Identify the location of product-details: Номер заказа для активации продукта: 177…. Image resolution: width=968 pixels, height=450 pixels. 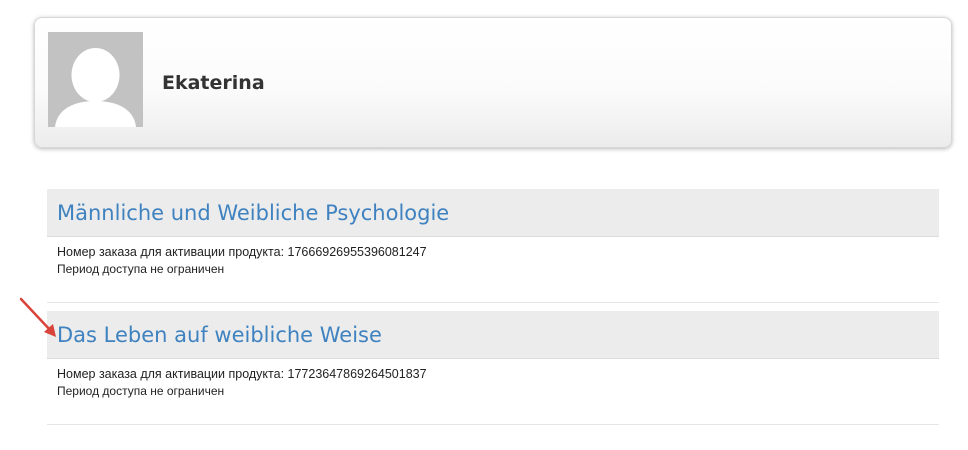
(493, 392).